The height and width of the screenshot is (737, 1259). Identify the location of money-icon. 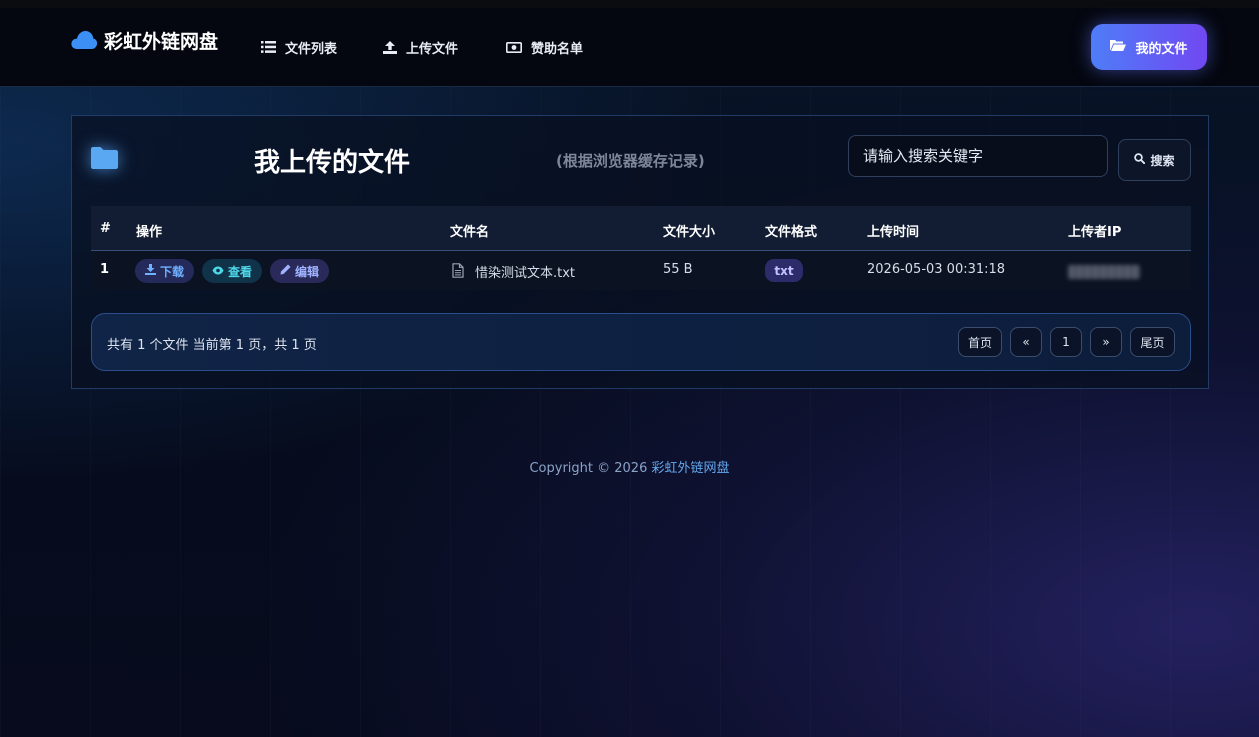
(514, 47).